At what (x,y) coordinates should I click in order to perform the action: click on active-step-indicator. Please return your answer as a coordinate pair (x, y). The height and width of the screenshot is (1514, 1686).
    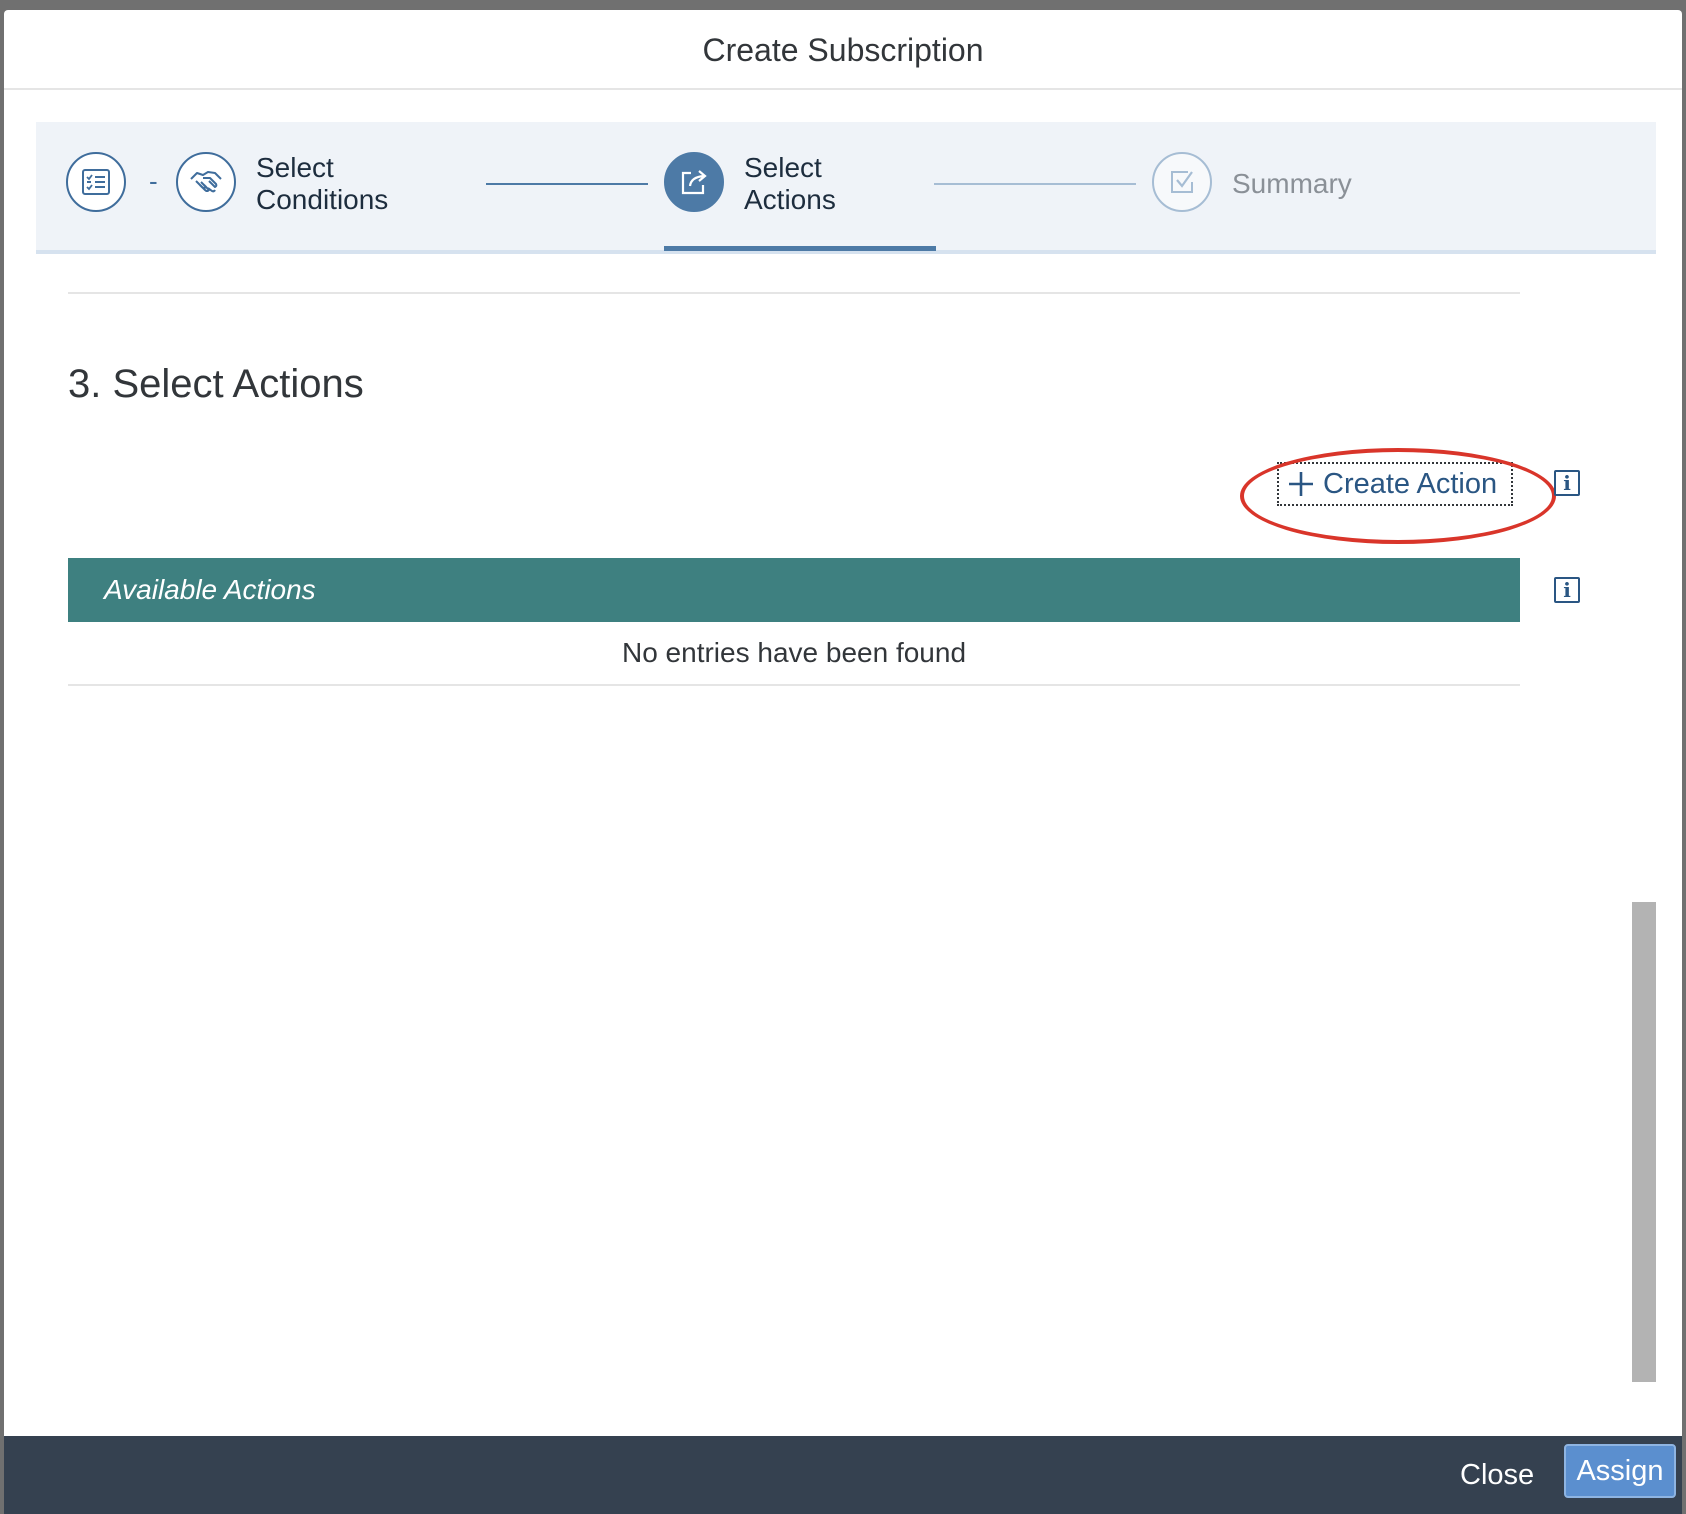
    Looking at the image, I should click on (800, 248).